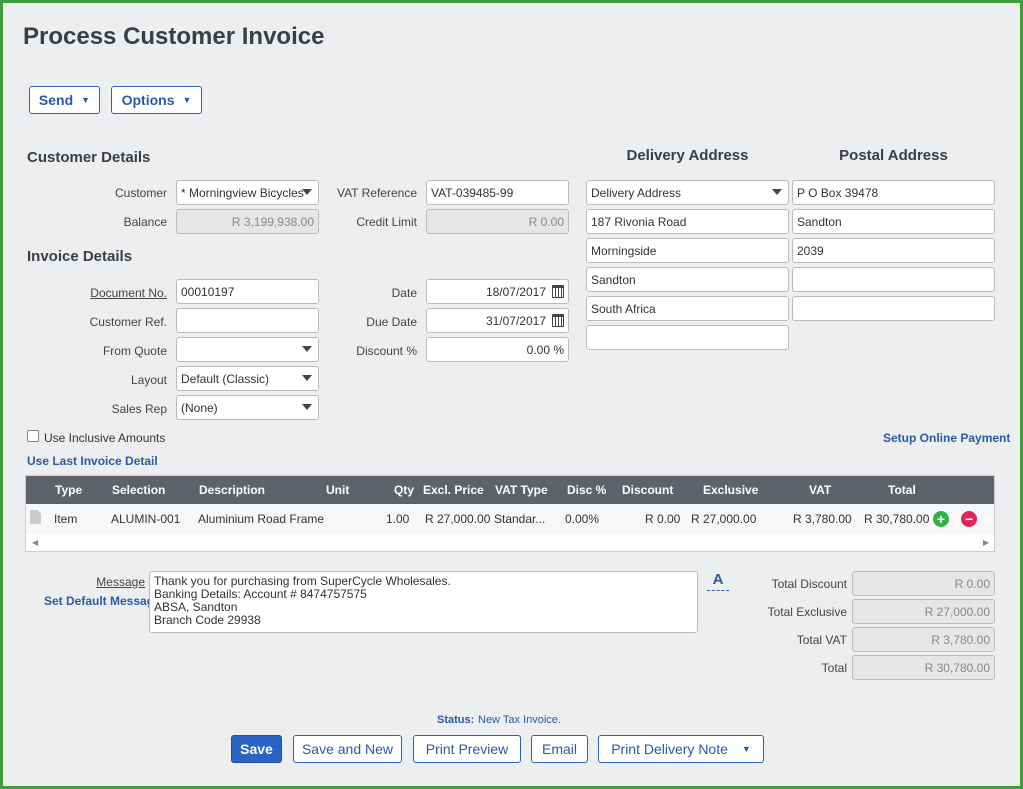  Describe the element at coordinates (261, 519) in the screenshot. I see `cell-description: Aluminium Road Frame` at that location.